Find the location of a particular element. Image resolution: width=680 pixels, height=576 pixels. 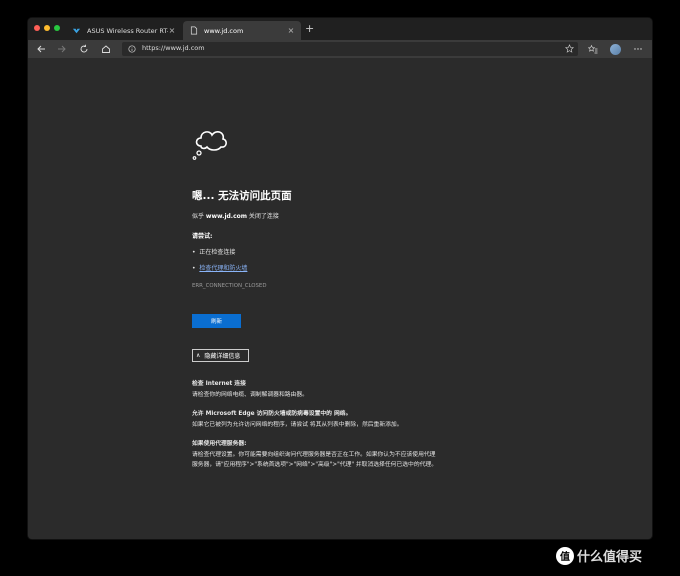

try-item: • 检查代理和防火墙 is located at coordinates (219, 267).